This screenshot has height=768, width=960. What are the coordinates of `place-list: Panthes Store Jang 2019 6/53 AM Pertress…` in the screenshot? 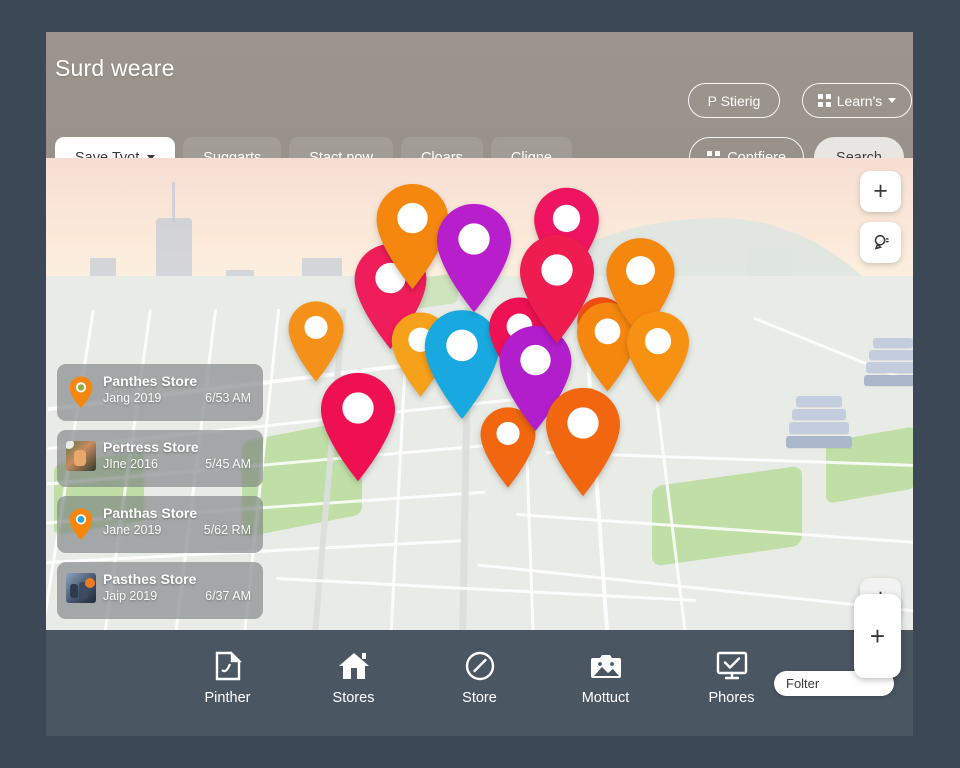 It's located at (160, 496).